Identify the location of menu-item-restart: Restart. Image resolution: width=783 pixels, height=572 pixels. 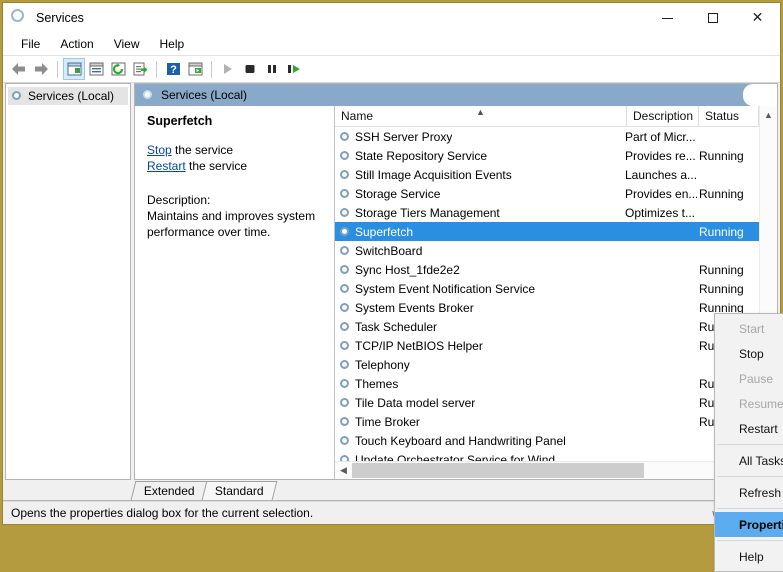
(749, 428).